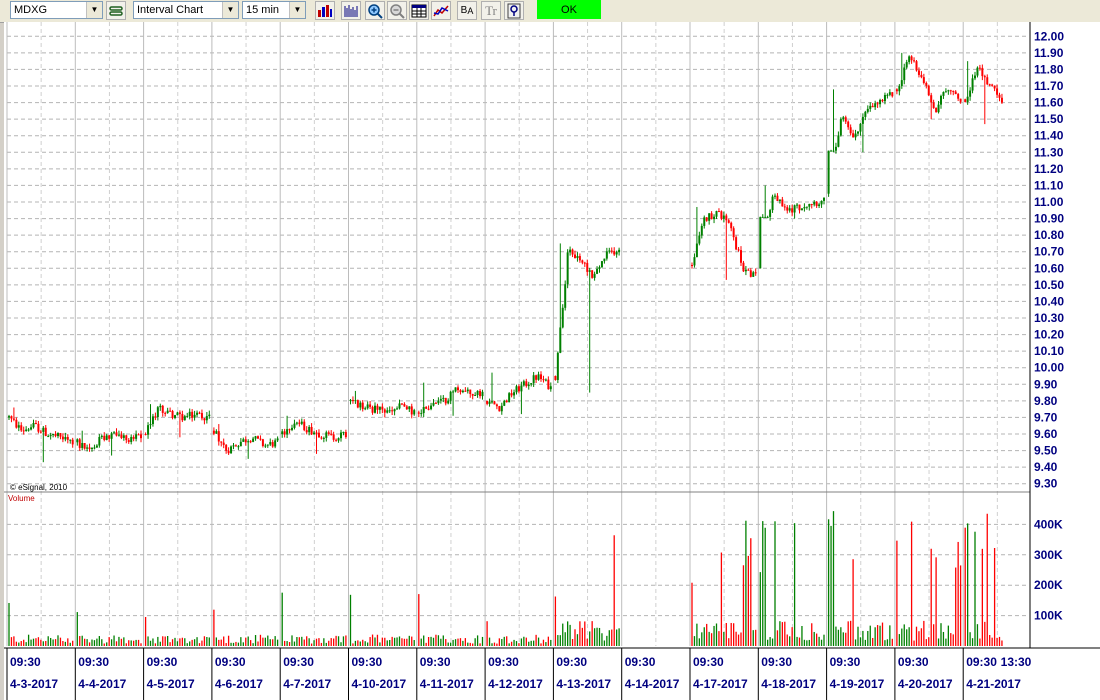 Image resolution: width=1100 pixels, height=700 pixels. I want to click on volume-tick-label: 200K, so click(1048, 585).